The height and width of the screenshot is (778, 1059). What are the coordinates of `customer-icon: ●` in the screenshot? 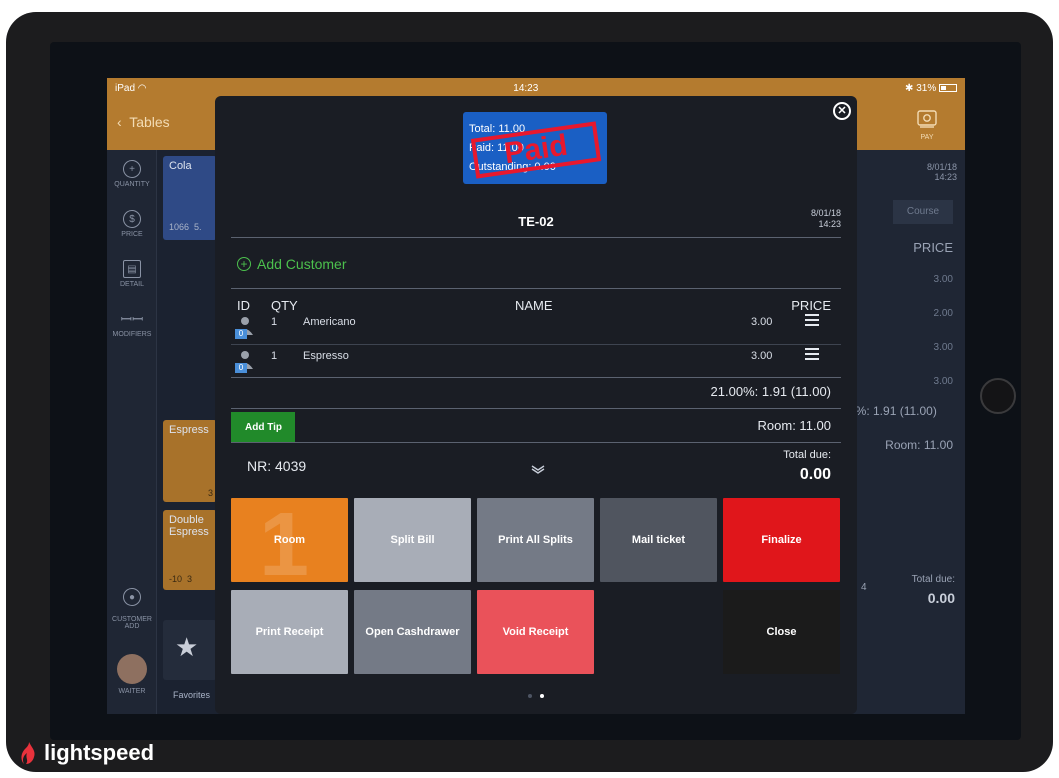 It's located at (132, 597).